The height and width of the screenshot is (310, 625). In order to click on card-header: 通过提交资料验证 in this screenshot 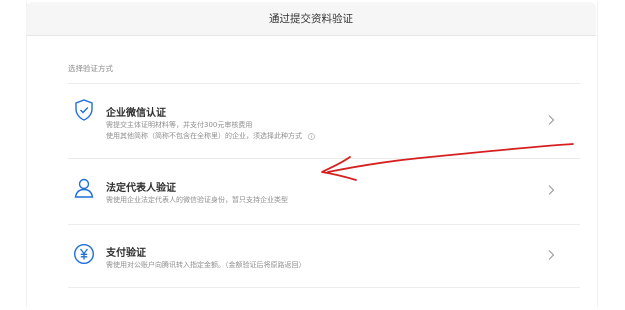, I will do `click(311, 19)`.